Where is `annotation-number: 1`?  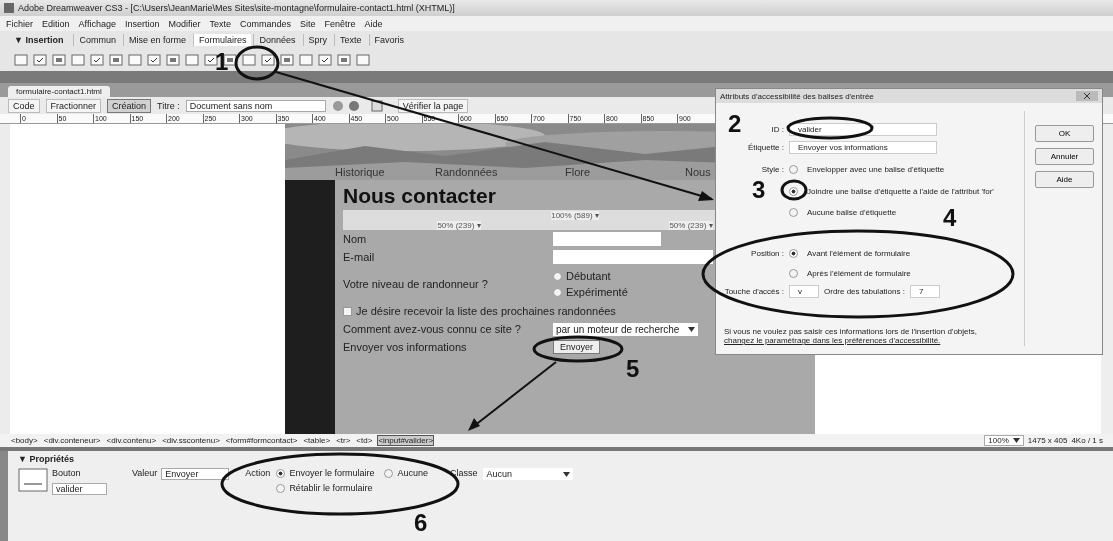 annotation-number: 1 is located at coordinates (222, 62).